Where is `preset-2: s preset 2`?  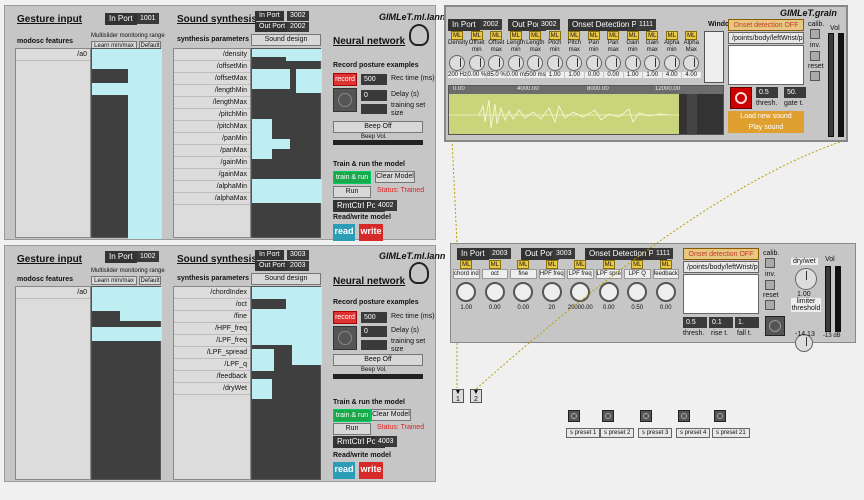
preset-2: s preset 2 is located at coordinates (617, 424).